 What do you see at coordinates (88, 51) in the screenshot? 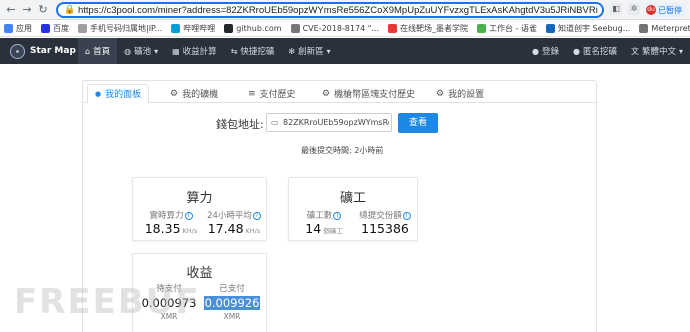
I see `home-icon: ⌂` at bounding box center [88, 51].